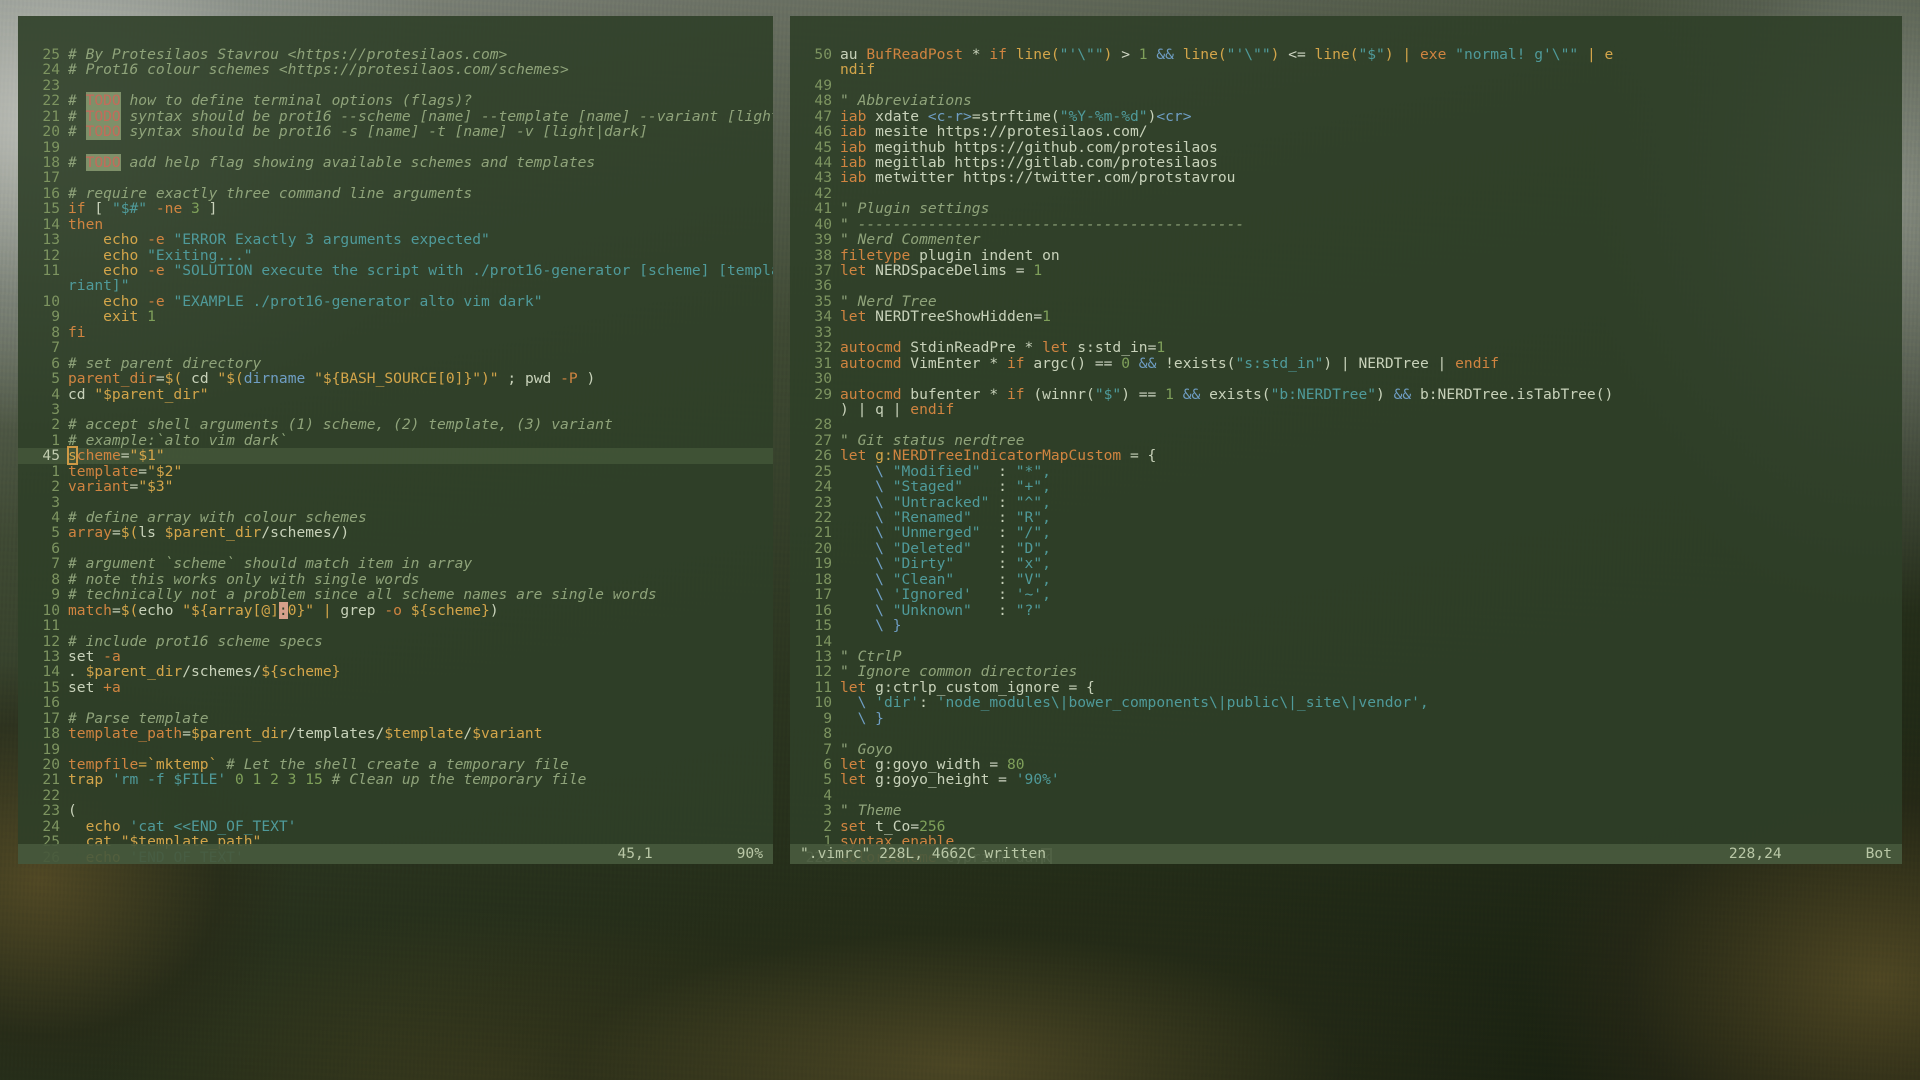 The height and width of the screenshot is (1080, 1920). I want to click on code-token: [, so click(98, 209).